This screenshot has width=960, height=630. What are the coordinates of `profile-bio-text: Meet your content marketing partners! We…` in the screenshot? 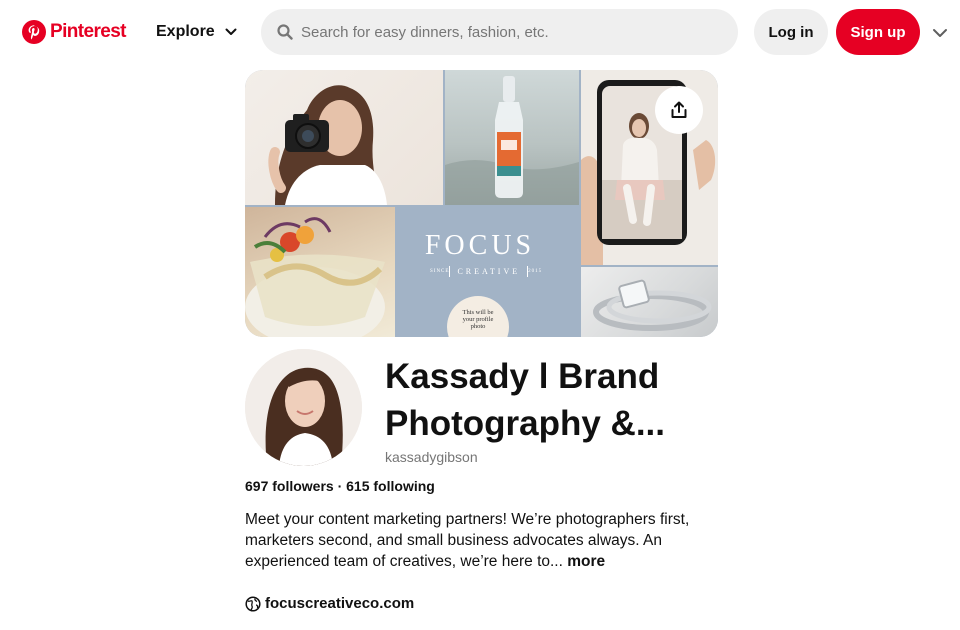 It's located at (467, 540).